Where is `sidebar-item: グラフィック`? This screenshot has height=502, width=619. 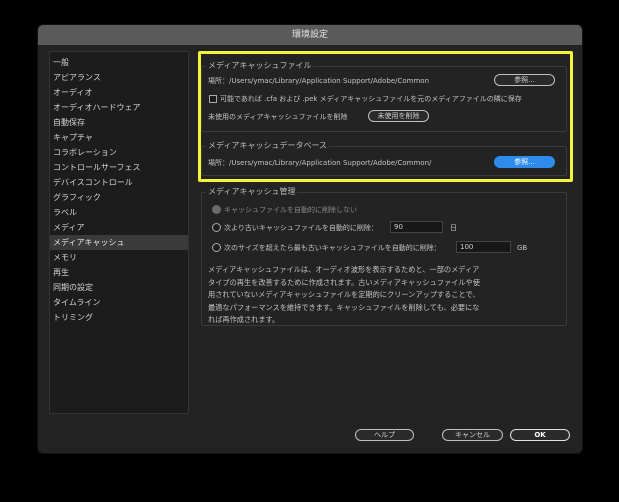
sidebar-item: グラフィック is located at coordinates (119, 197).